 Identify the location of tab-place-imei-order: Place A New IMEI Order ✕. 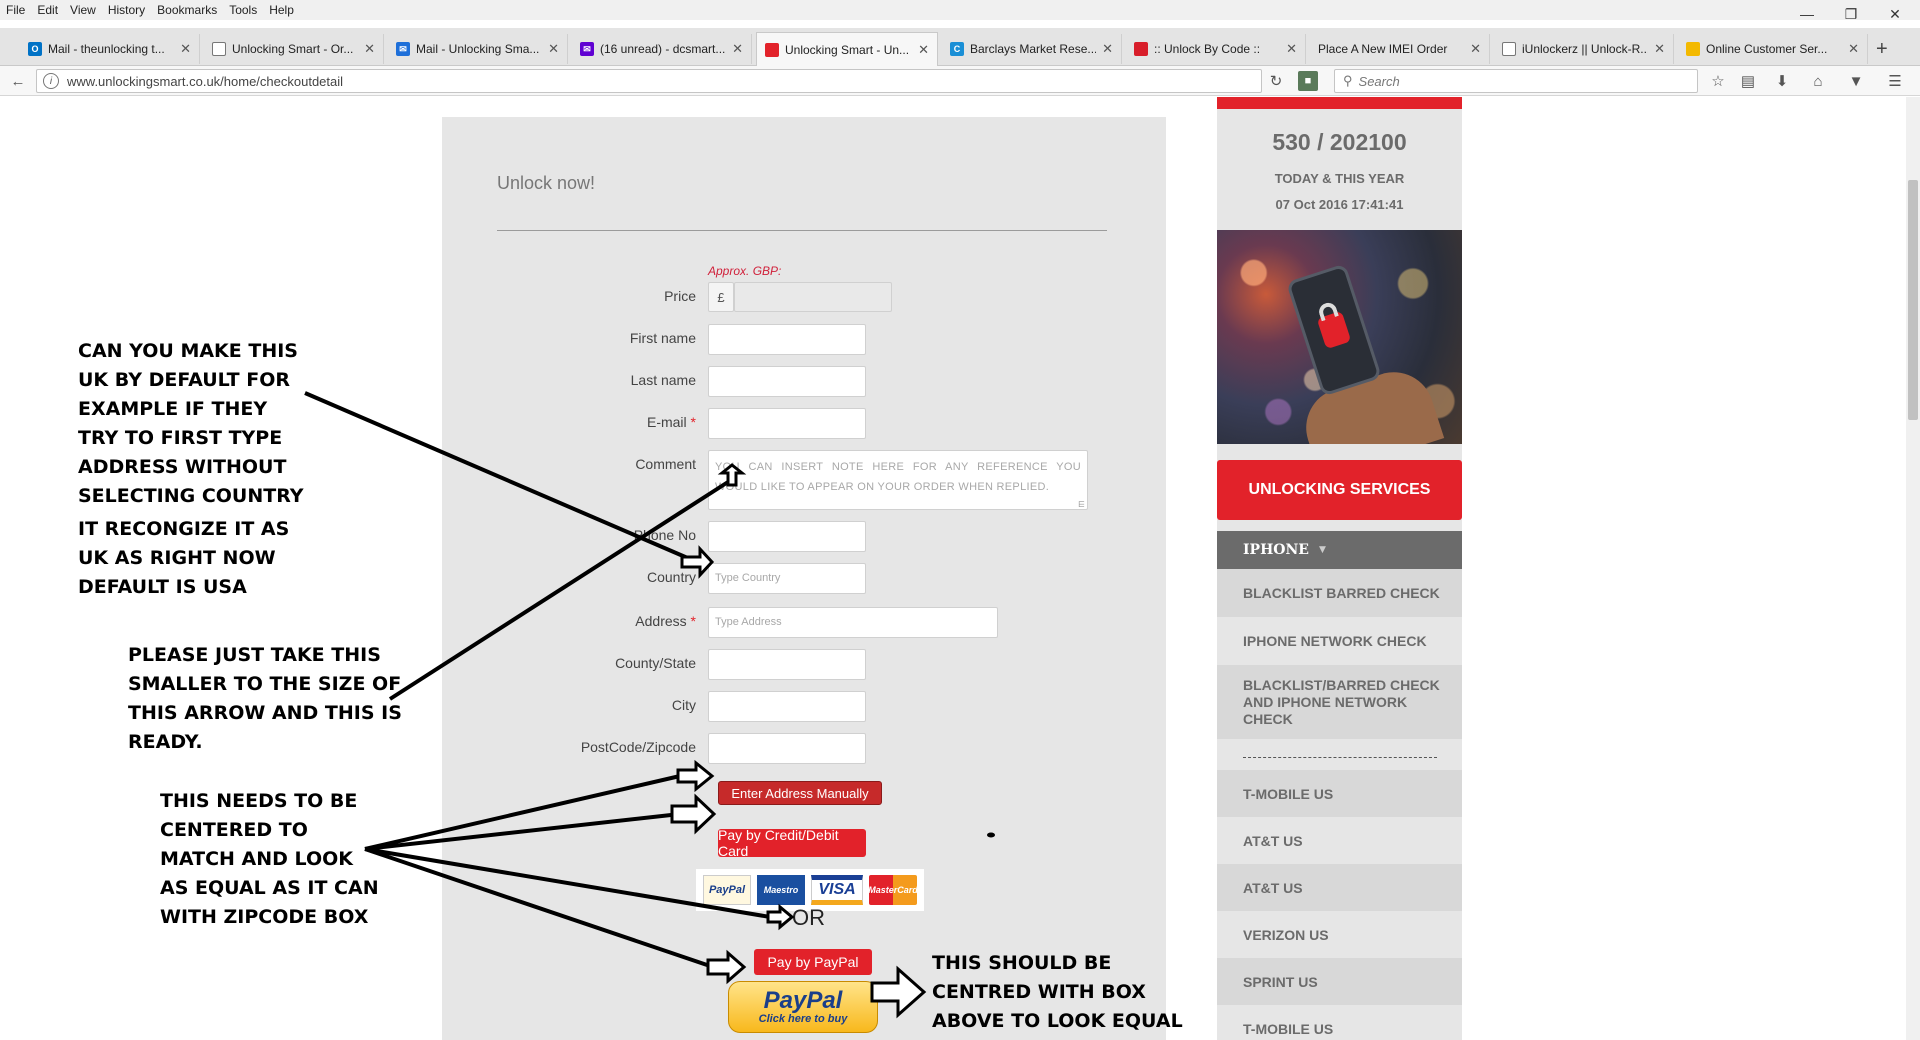
(1400, 49).